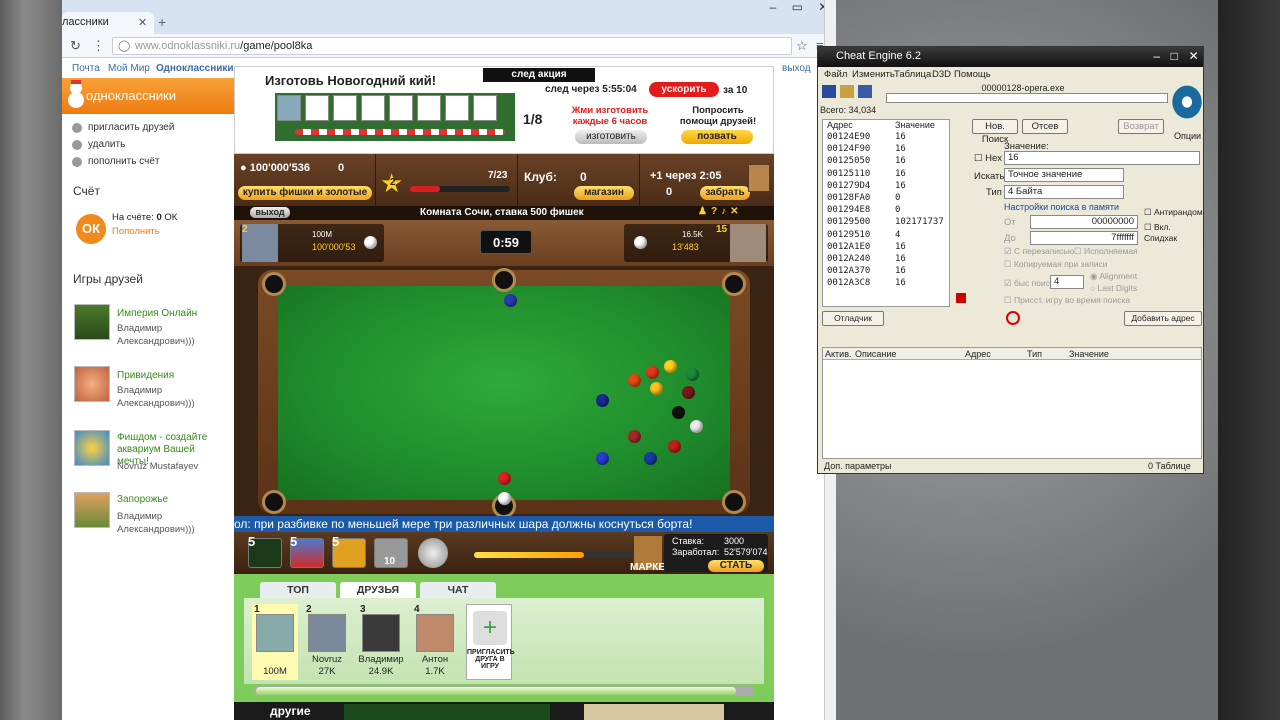 This screenshot has height=720, width=1280. What do you see at coordinates (857, 466) in the screenshot?
I see `advanced-options-link: Доп. параметры` at bounding box center [857, 466].